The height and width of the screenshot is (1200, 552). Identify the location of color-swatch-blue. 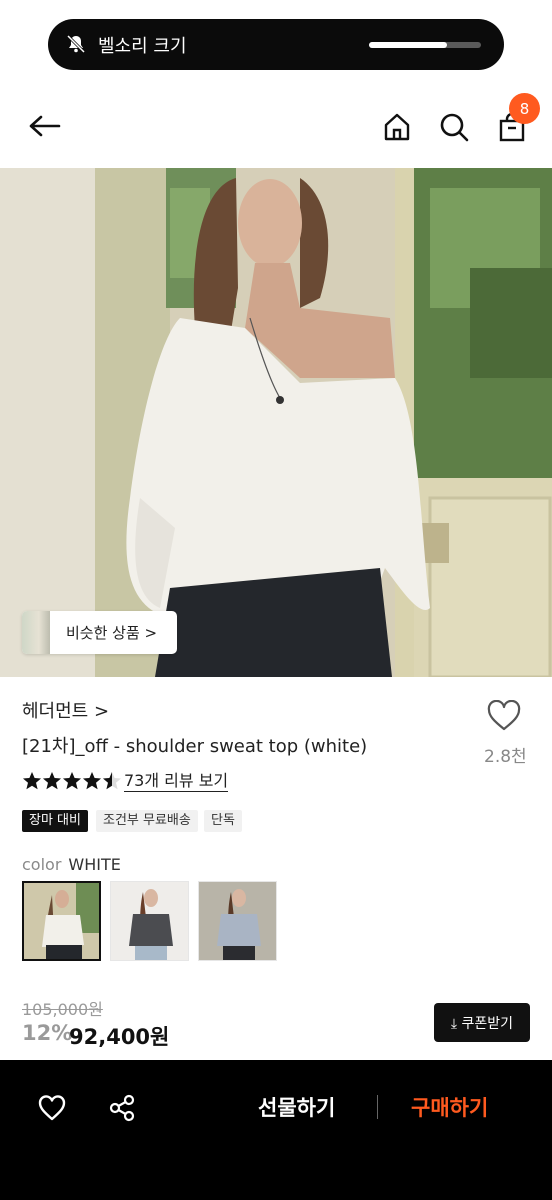
(237, 921).